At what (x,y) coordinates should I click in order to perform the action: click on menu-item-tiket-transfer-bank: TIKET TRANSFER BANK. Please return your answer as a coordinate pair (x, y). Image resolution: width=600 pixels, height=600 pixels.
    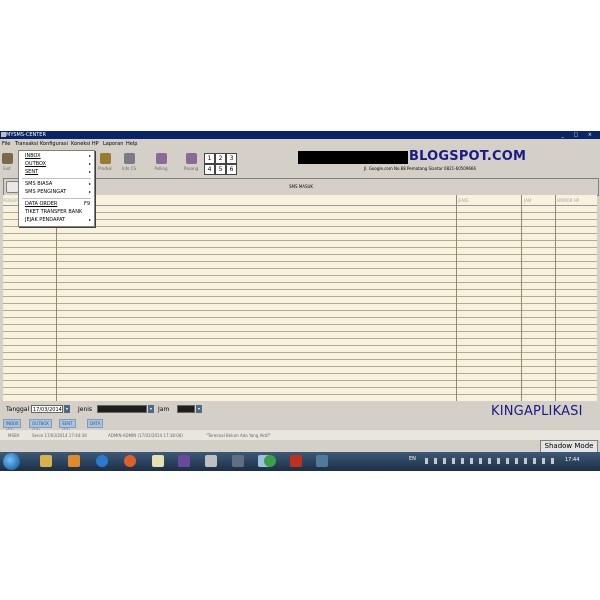
    Looking at the image, I should click on (53, 212).